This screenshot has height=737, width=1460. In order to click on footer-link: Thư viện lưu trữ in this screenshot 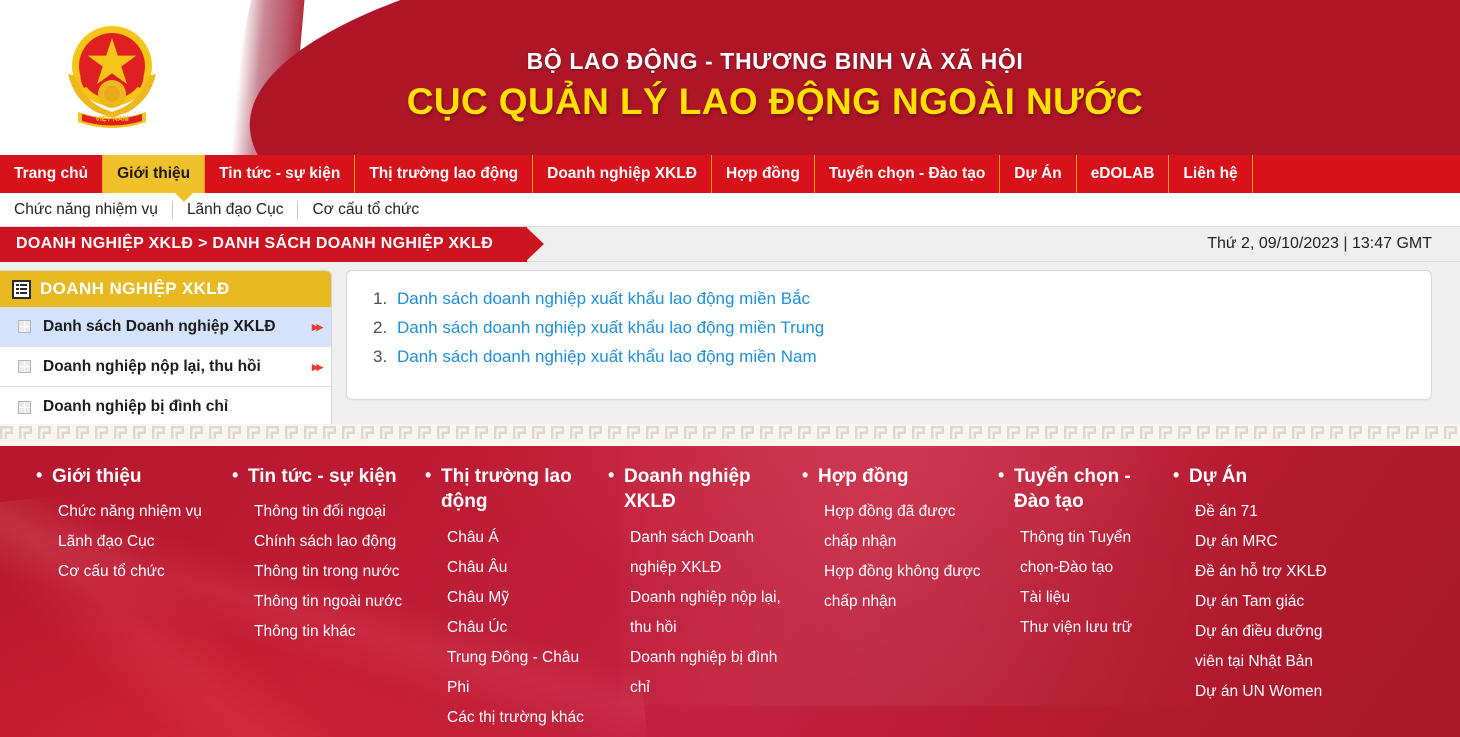, I will do `click(1092, 628)`.